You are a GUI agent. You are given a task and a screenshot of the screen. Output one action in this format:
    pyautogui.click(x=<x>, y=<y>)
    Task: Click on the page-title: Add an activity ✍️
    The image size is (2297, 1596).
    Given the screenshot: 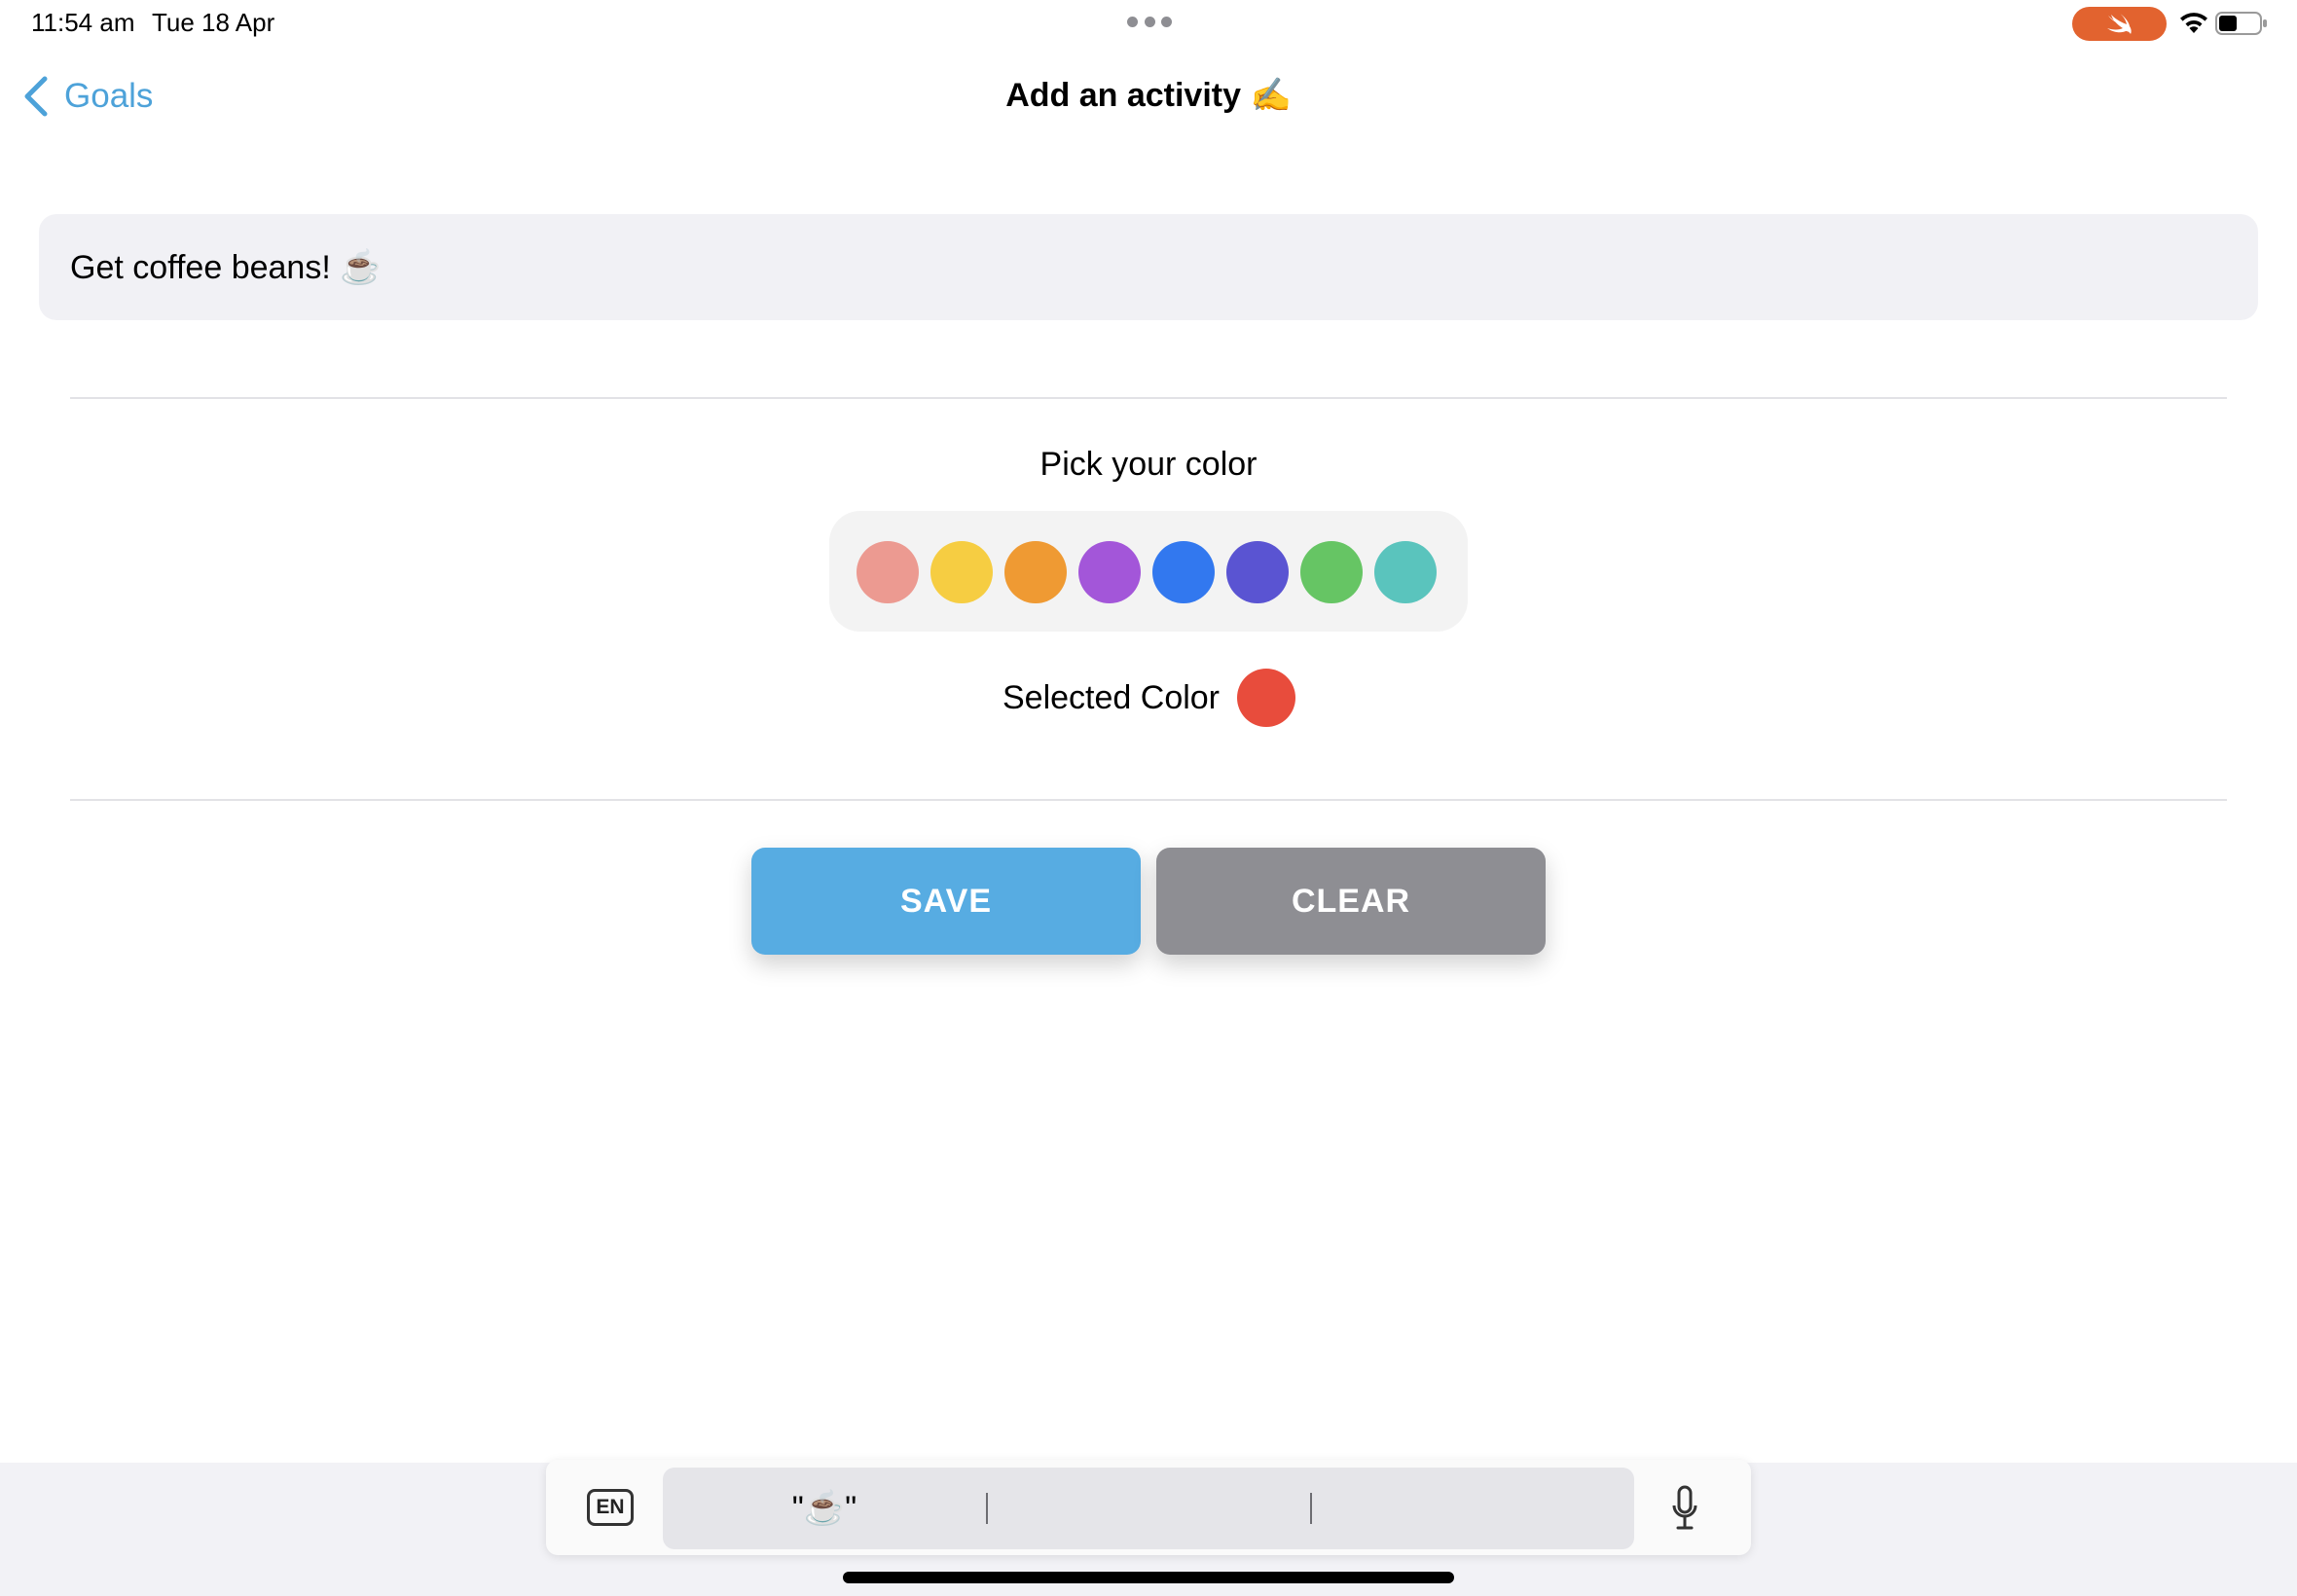 What is the action you would take?
    pyautogui.click(x=1148, y=95)
    